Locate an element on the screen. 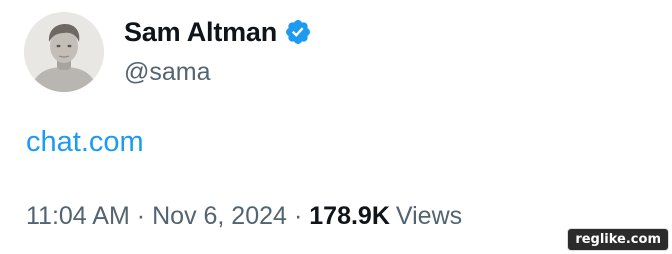 The image size is (672, 254). profile-photo-icon is located at coordinates (64, 52).